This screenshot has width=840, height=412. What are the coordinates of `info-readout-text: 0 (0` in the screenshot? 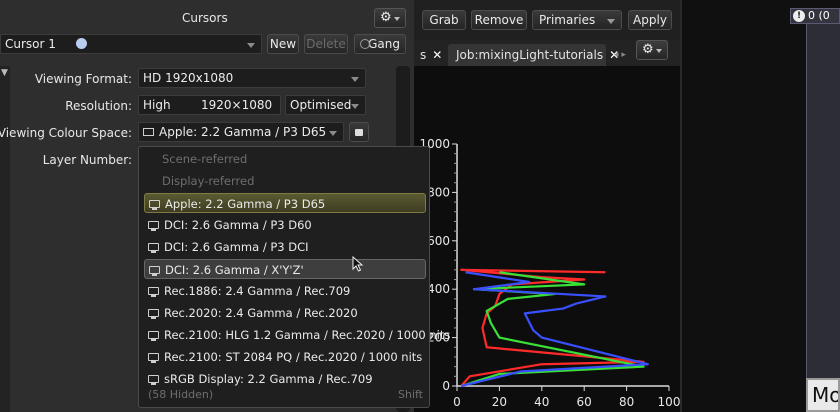 It's located at (819, 15).